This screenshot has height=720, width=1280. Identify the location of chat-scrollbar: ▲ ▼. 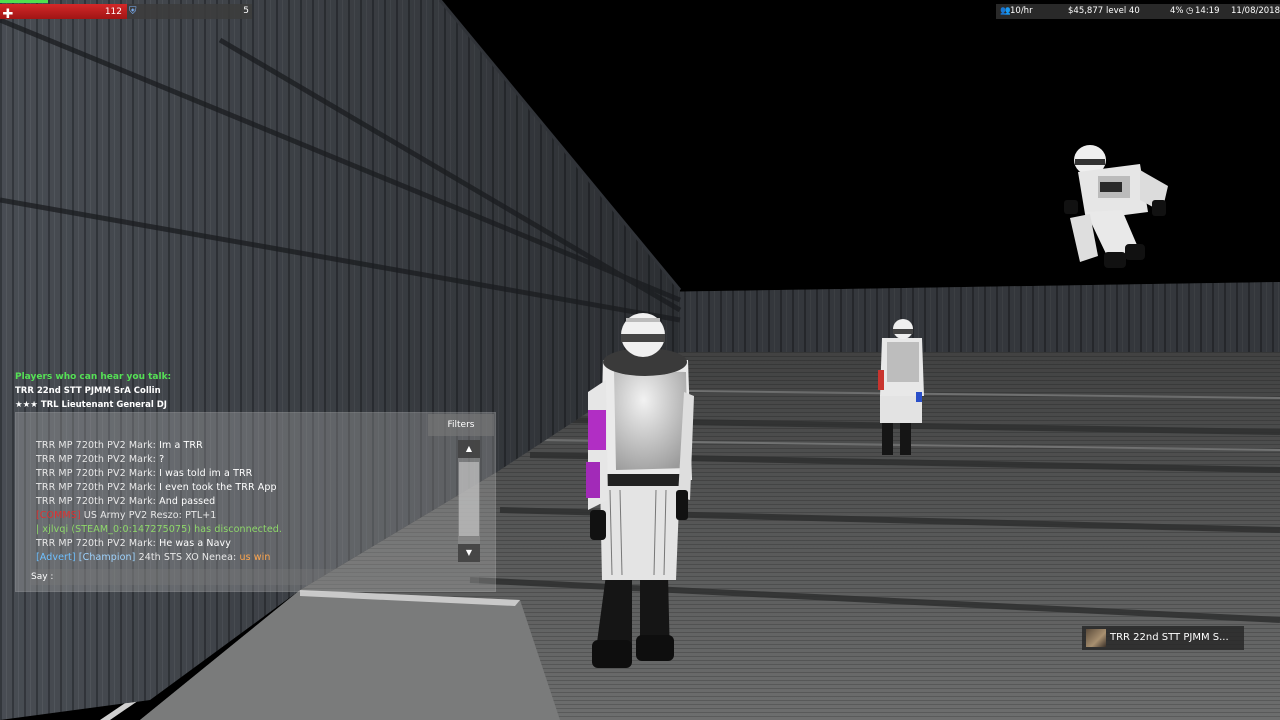
(469, 501).